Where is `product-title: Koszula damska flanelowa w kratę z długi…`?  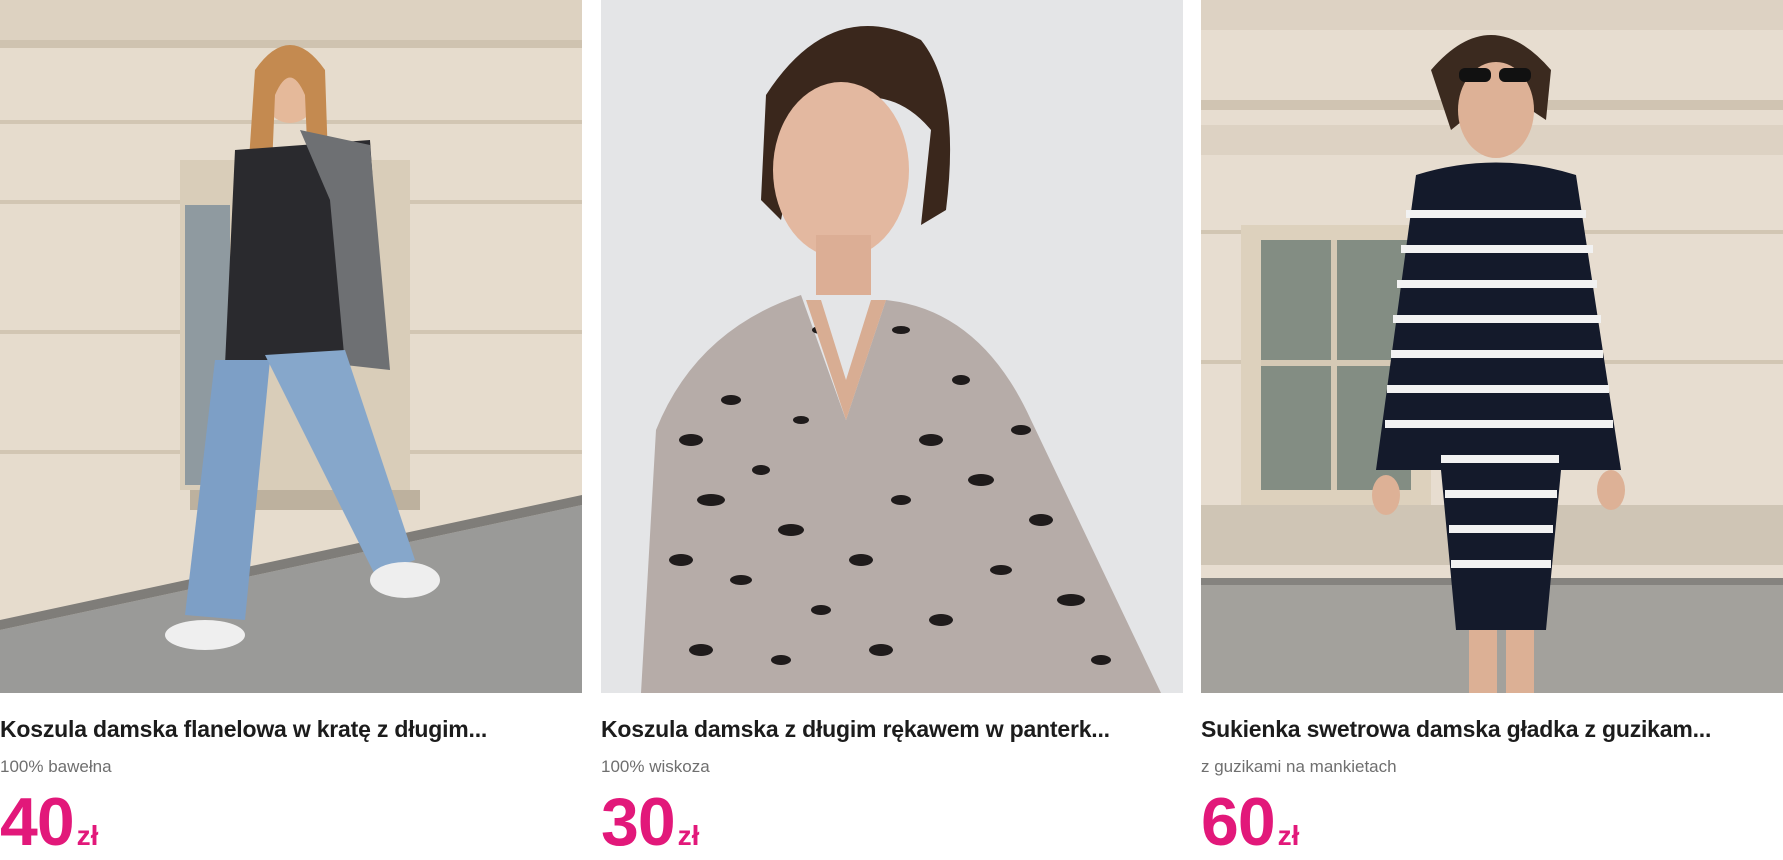
product-title: Koszula damska flanelowa w kratę z długi… is located at coordinates (291, 729).